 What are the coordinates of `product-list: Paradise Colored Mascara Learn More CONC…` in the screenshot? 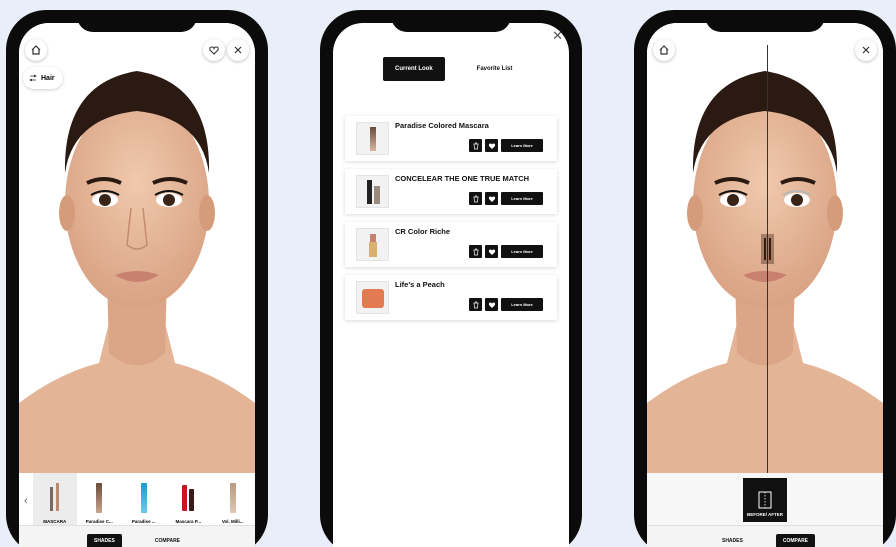 It's located at (451, 222).